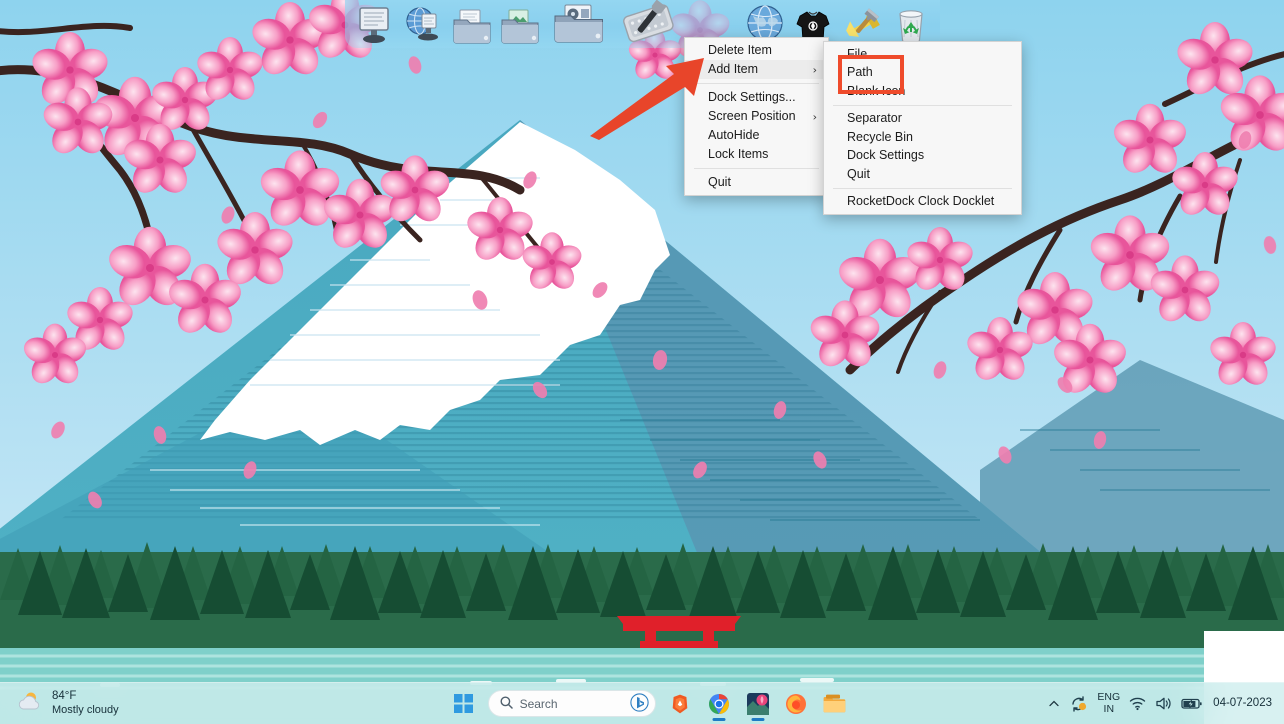 Image resolution: width=1284 pixels, height=724 pixels. Describe the element at coordinates (1137, 703) in the screenshot. I see `wifi-icon` at that location.